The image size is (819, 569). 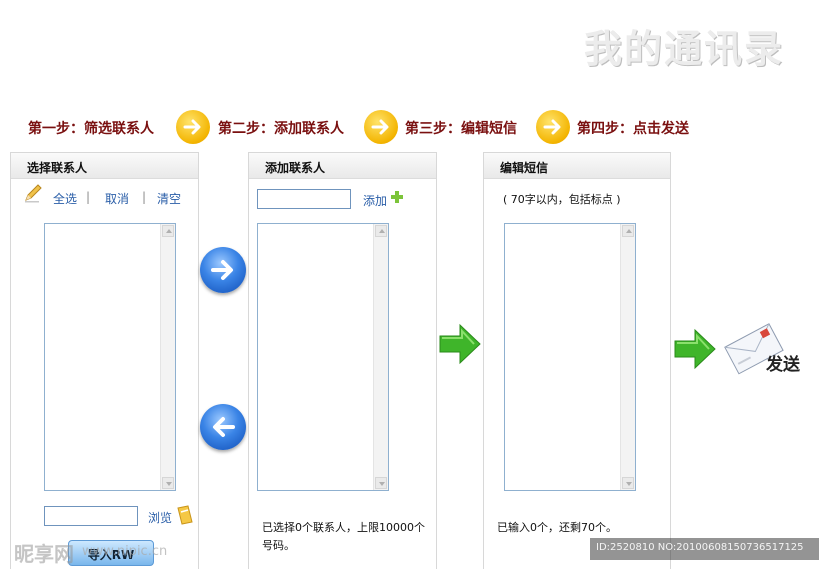 What do you see at coordinates (375, 200) in the screenshot?
I see `add-link: 添加` at bounding box center [375, 200].